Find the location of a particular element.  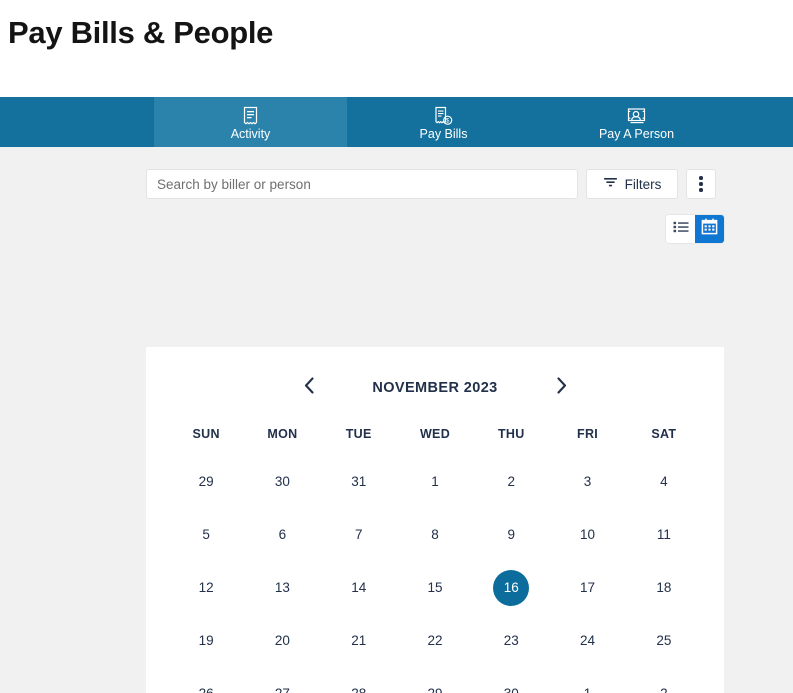

receipt-dollar-icon: $ is located at coordinates (443, 116).